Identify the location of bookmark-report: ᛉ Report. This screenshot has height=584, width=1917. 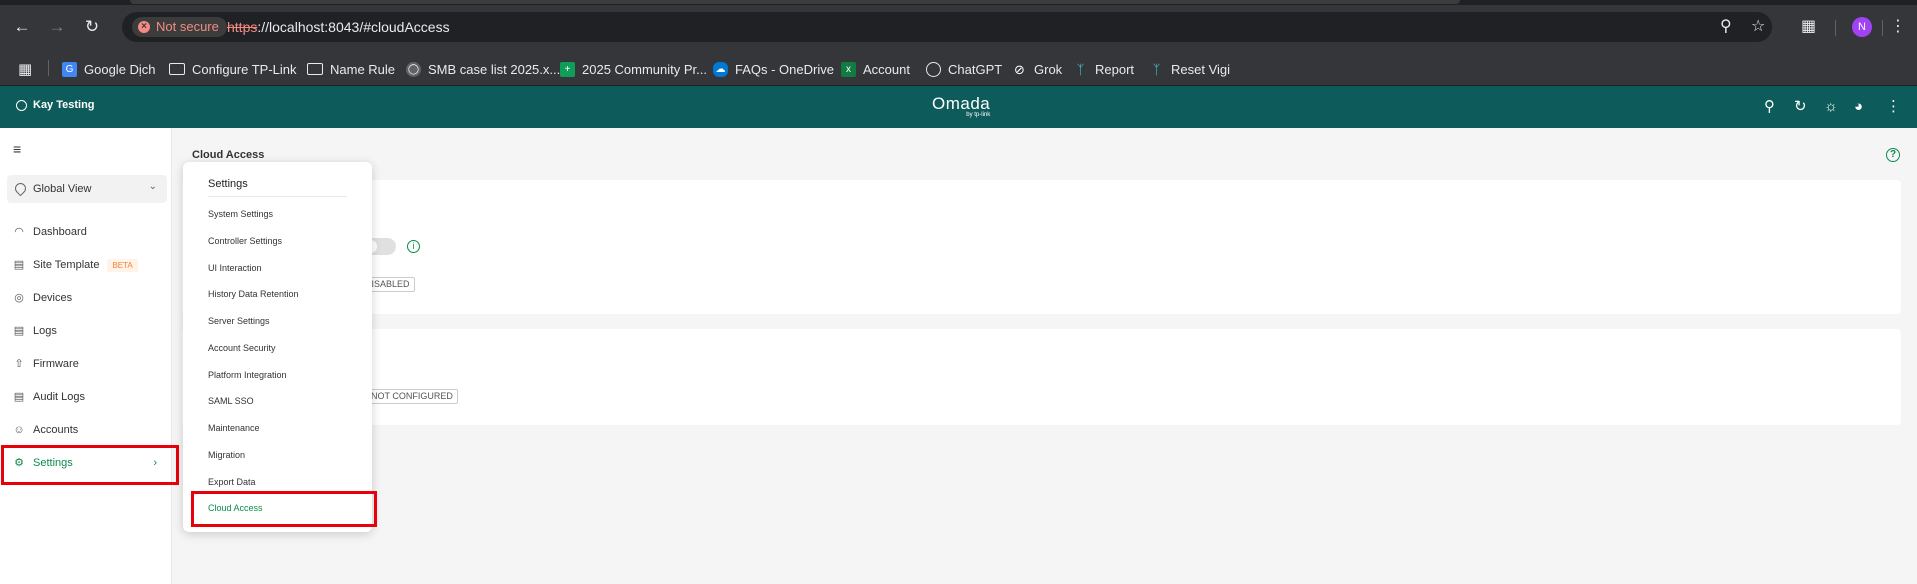
(1103, 69).